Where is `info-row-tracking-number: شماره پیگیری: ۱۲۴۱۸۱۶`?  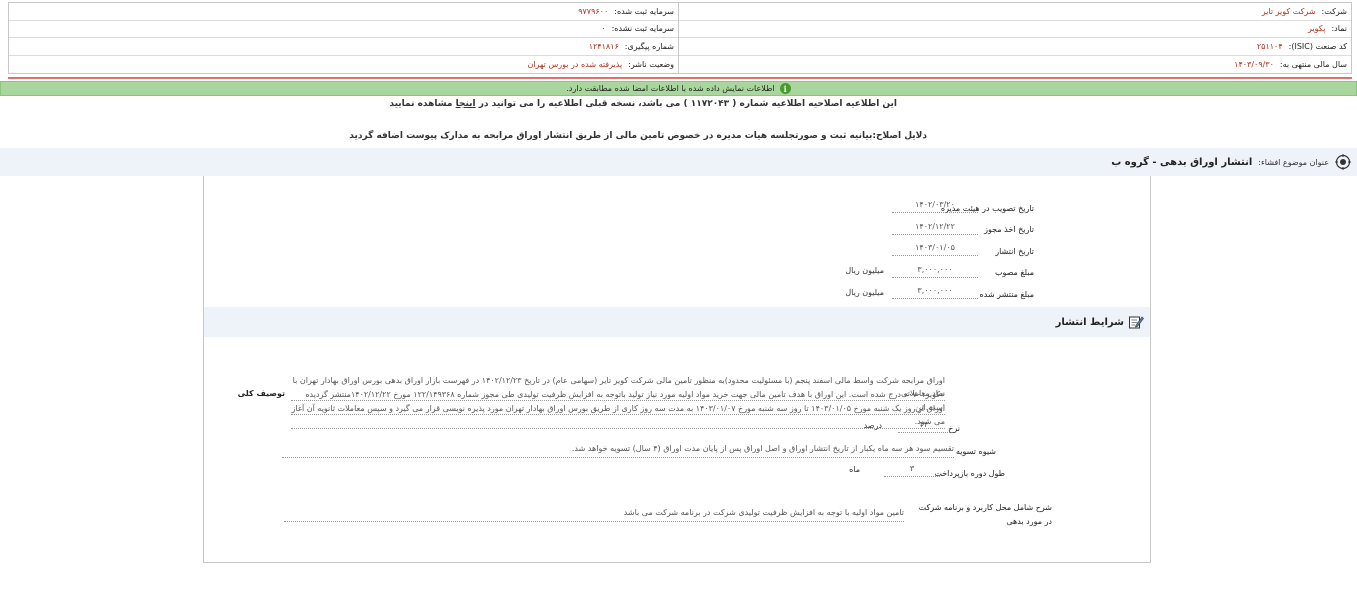
info-row-tracking-number: شماره پیگیری: ۱۲۴۱۸۱۶ is located at coordinates (343, 47).